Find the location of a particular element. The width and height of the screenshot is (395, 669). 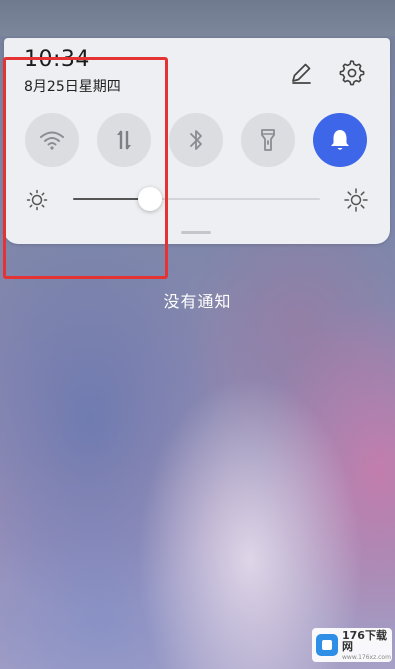

gear-icon is located at coordinates (352, 73).